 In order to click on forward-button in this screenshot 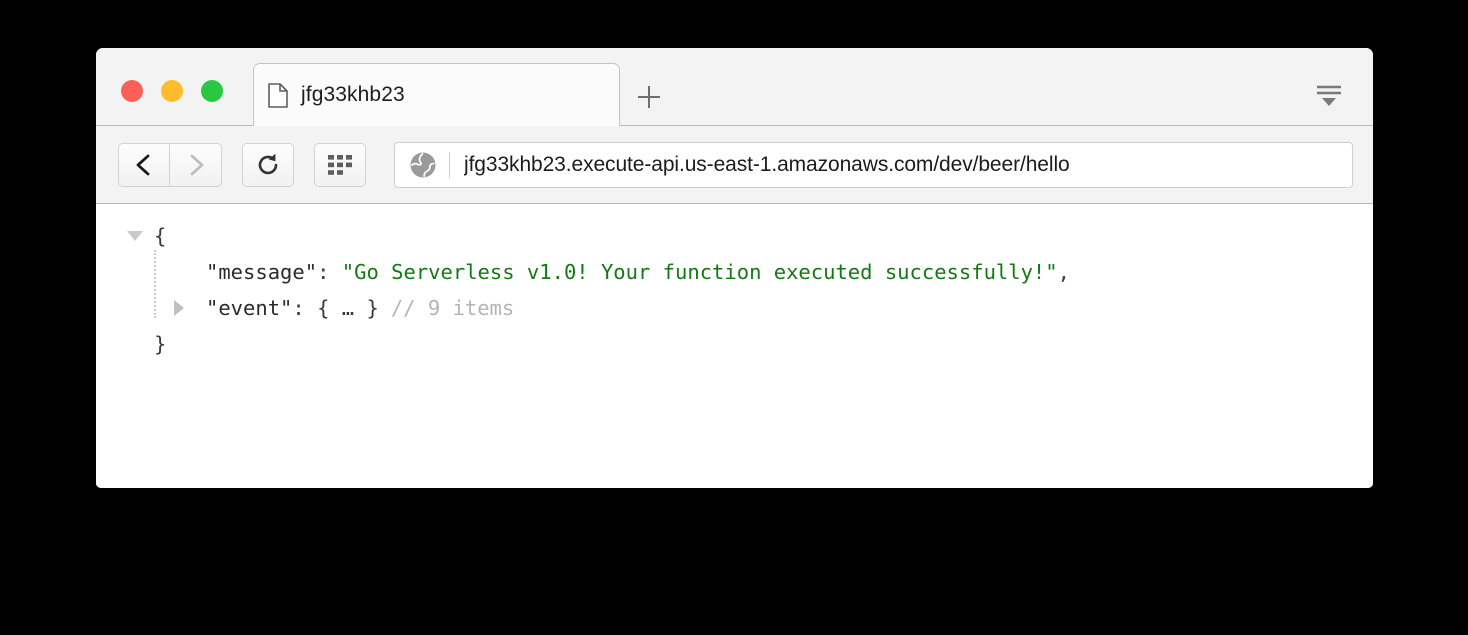, I will do `click(196, 164)`.